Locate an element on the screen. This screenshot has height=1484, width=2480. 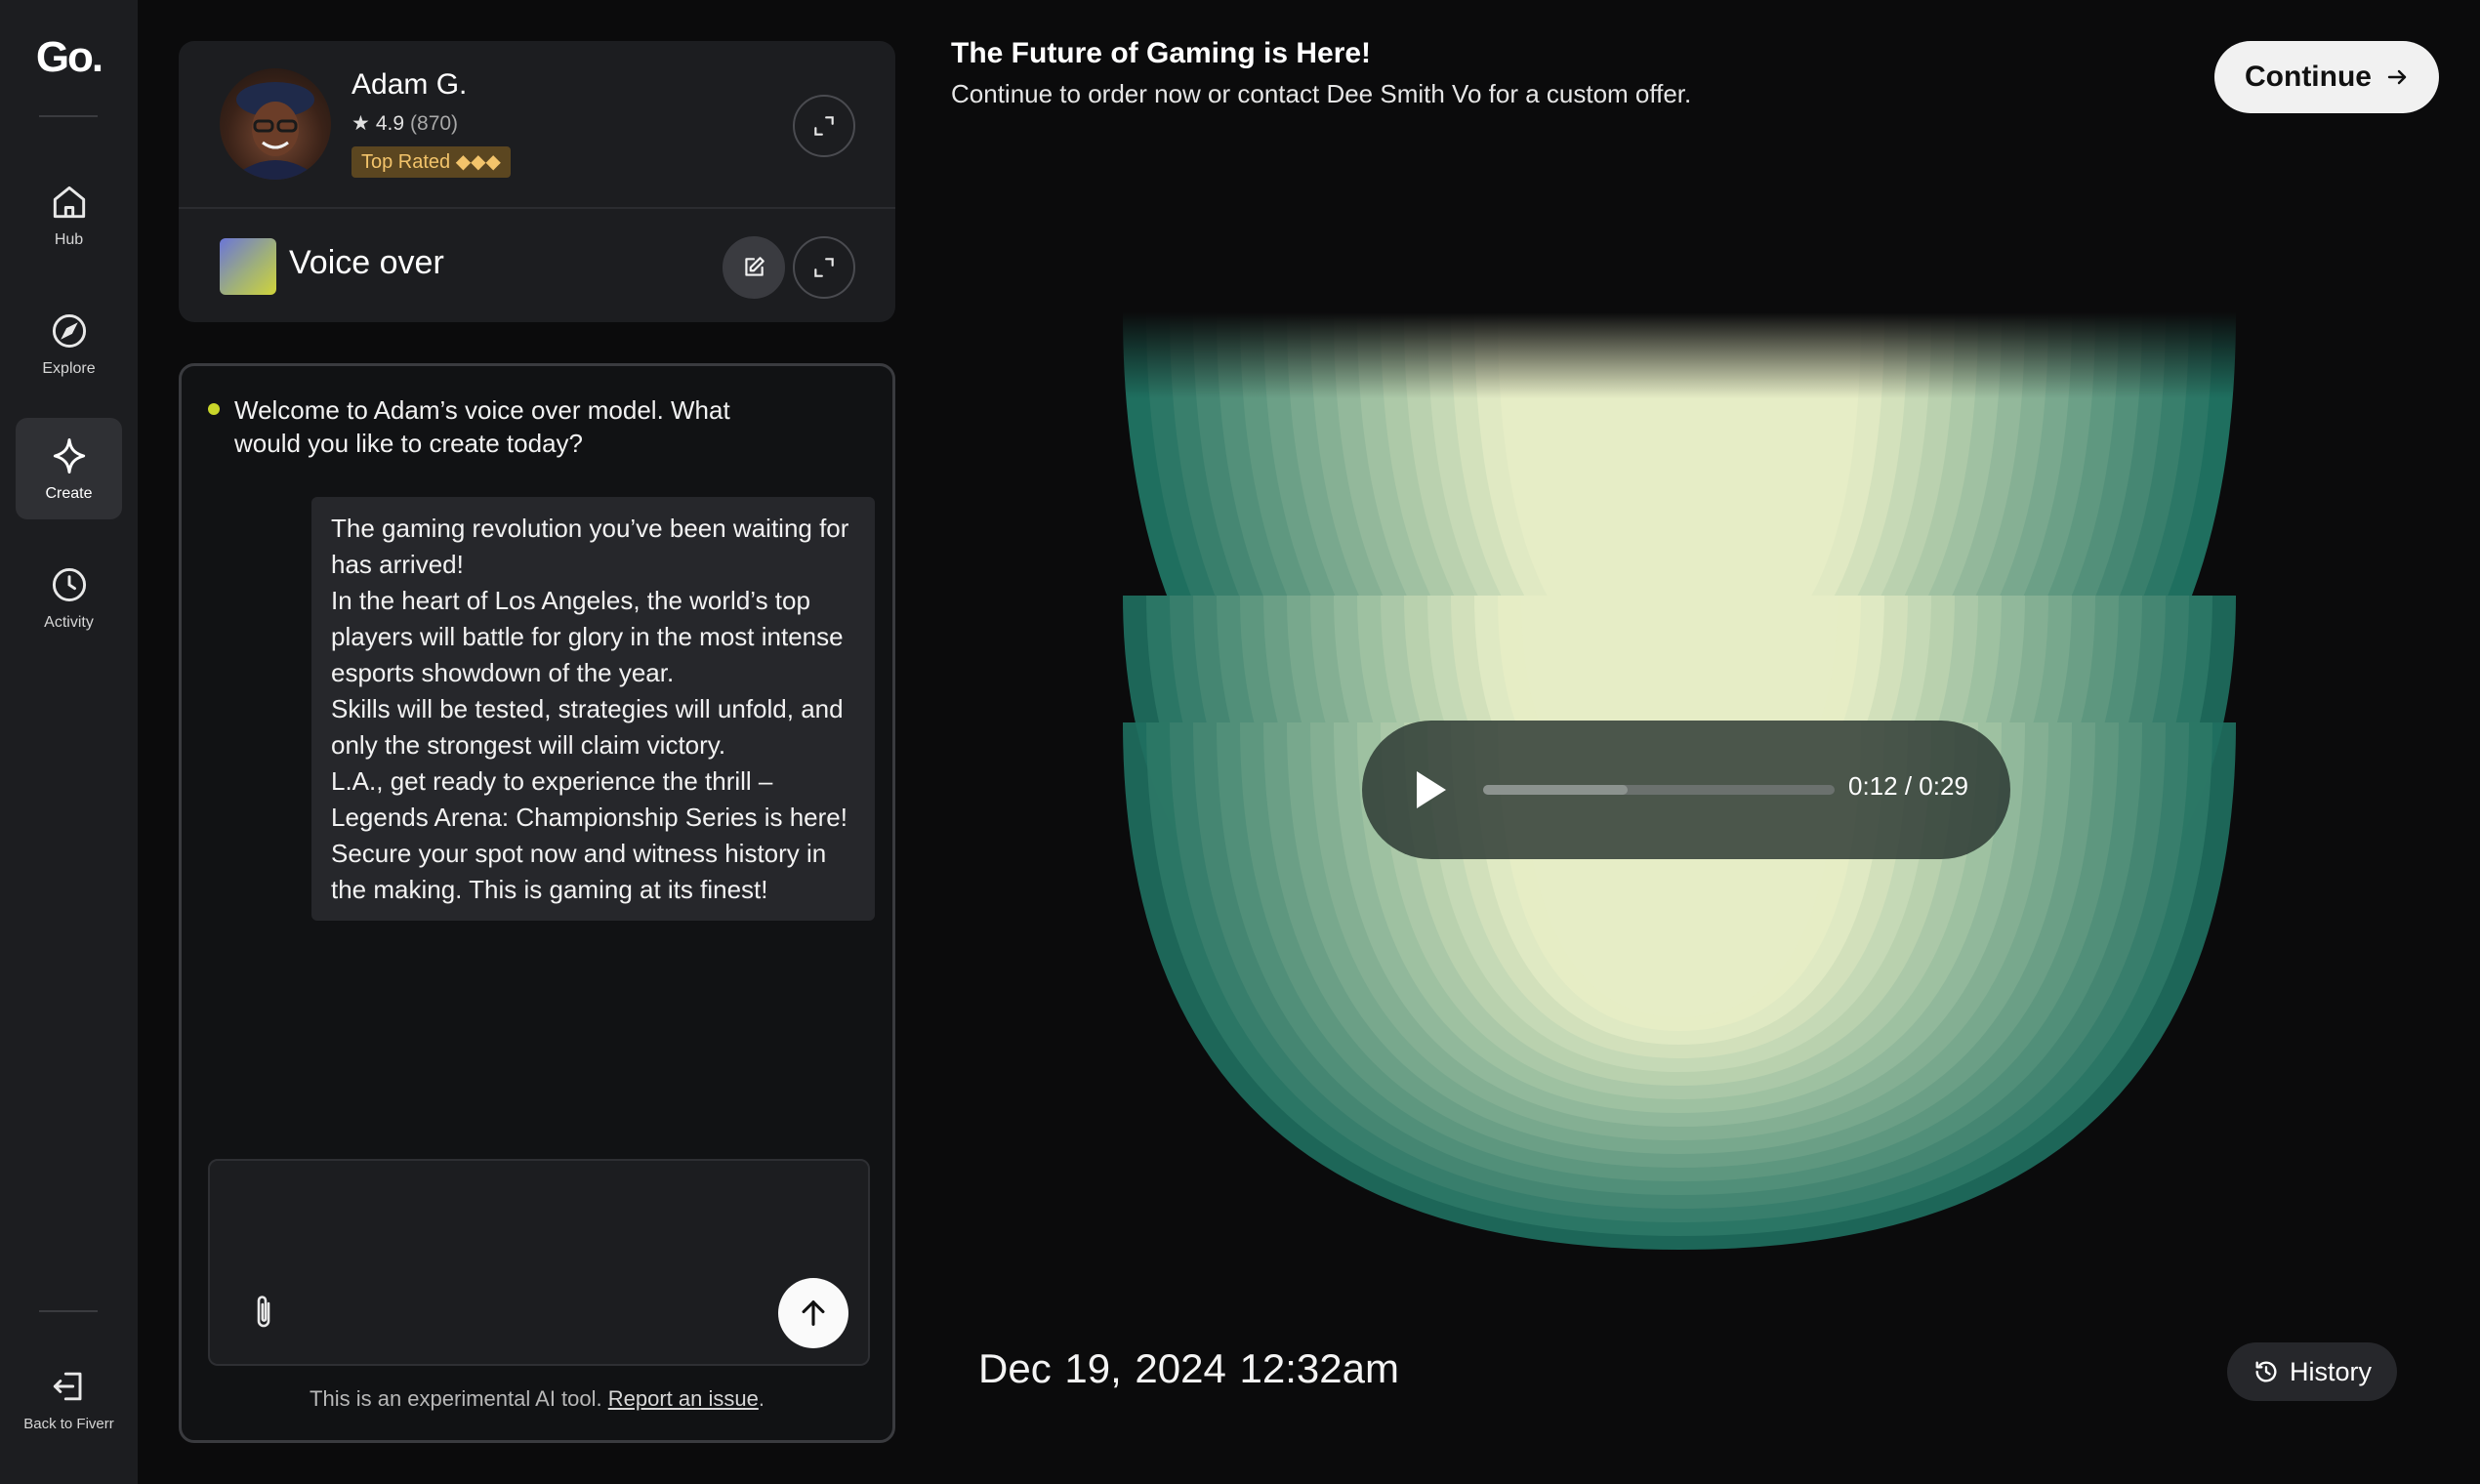
nav-item-hub: Hub is located at coordinates (69, 215).